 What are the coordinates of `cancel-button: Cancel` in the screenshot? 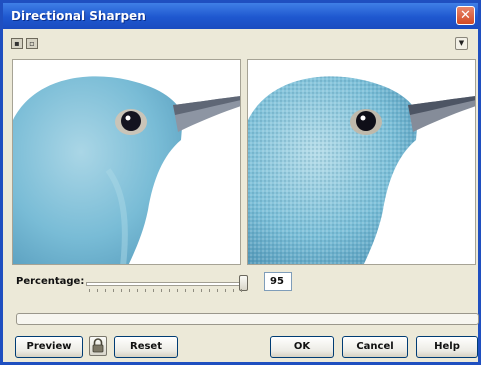 It's located at (375, 347).